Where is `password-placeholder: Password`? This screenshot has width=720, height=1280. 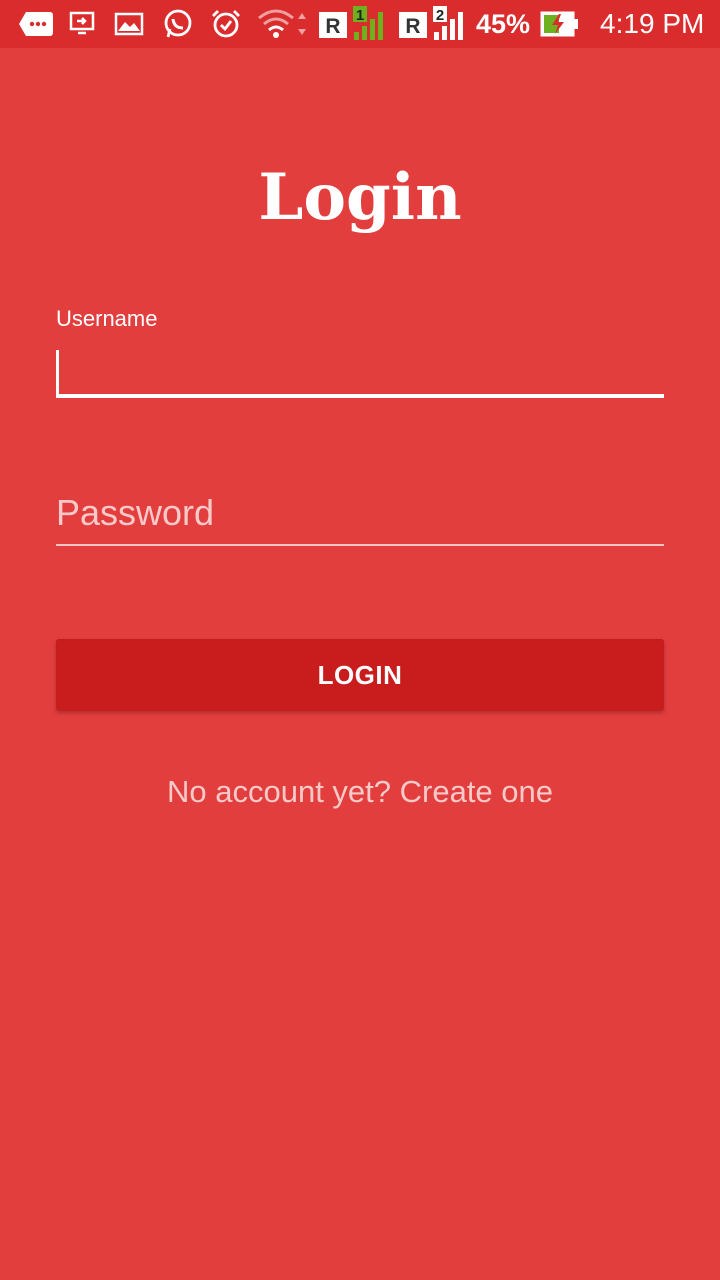 password-placeholder: Password is located at coordinates (135, 512).